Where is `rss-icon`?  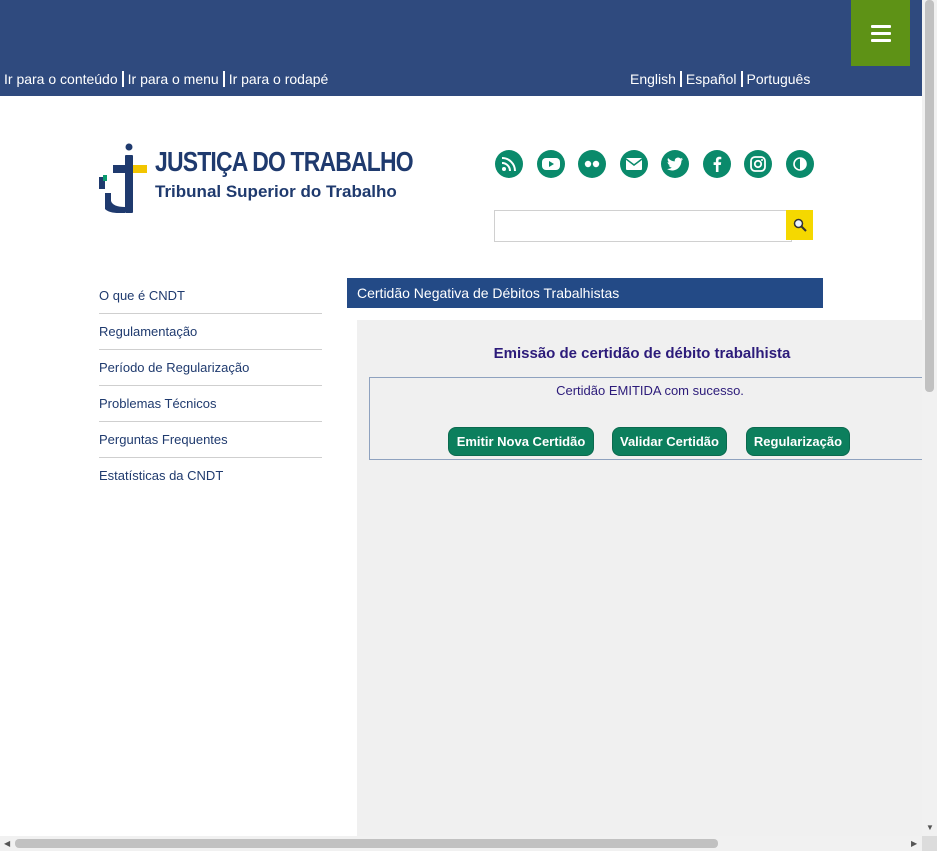
rss-icon is located at coordinates (509, 164).